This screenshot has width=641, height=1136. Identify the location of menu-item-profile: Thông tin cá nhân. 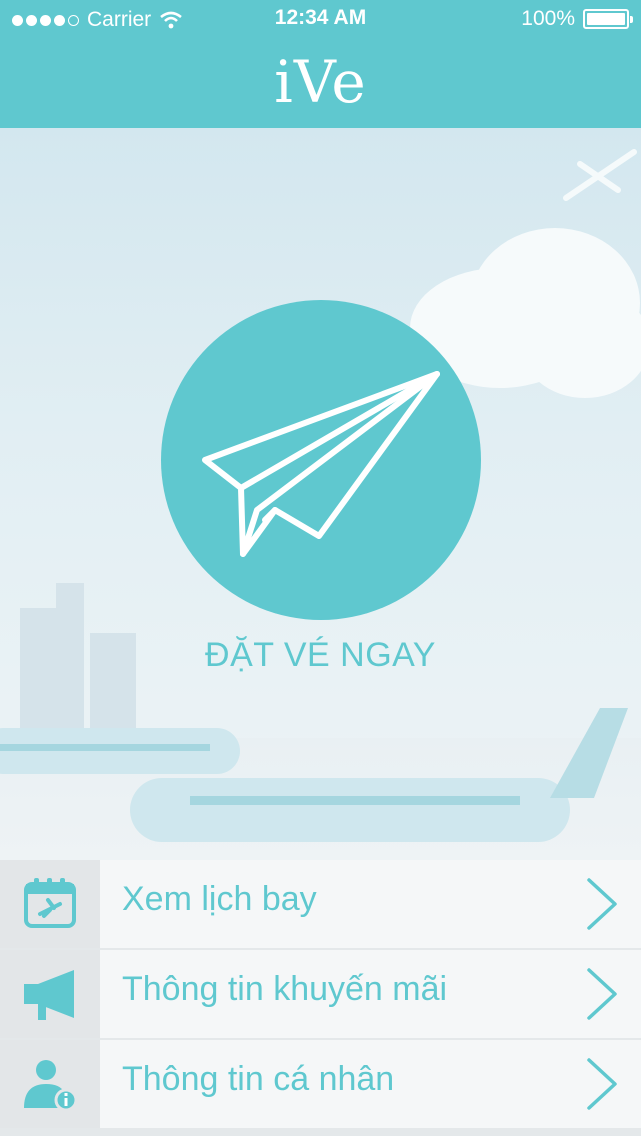
(320, 1084).